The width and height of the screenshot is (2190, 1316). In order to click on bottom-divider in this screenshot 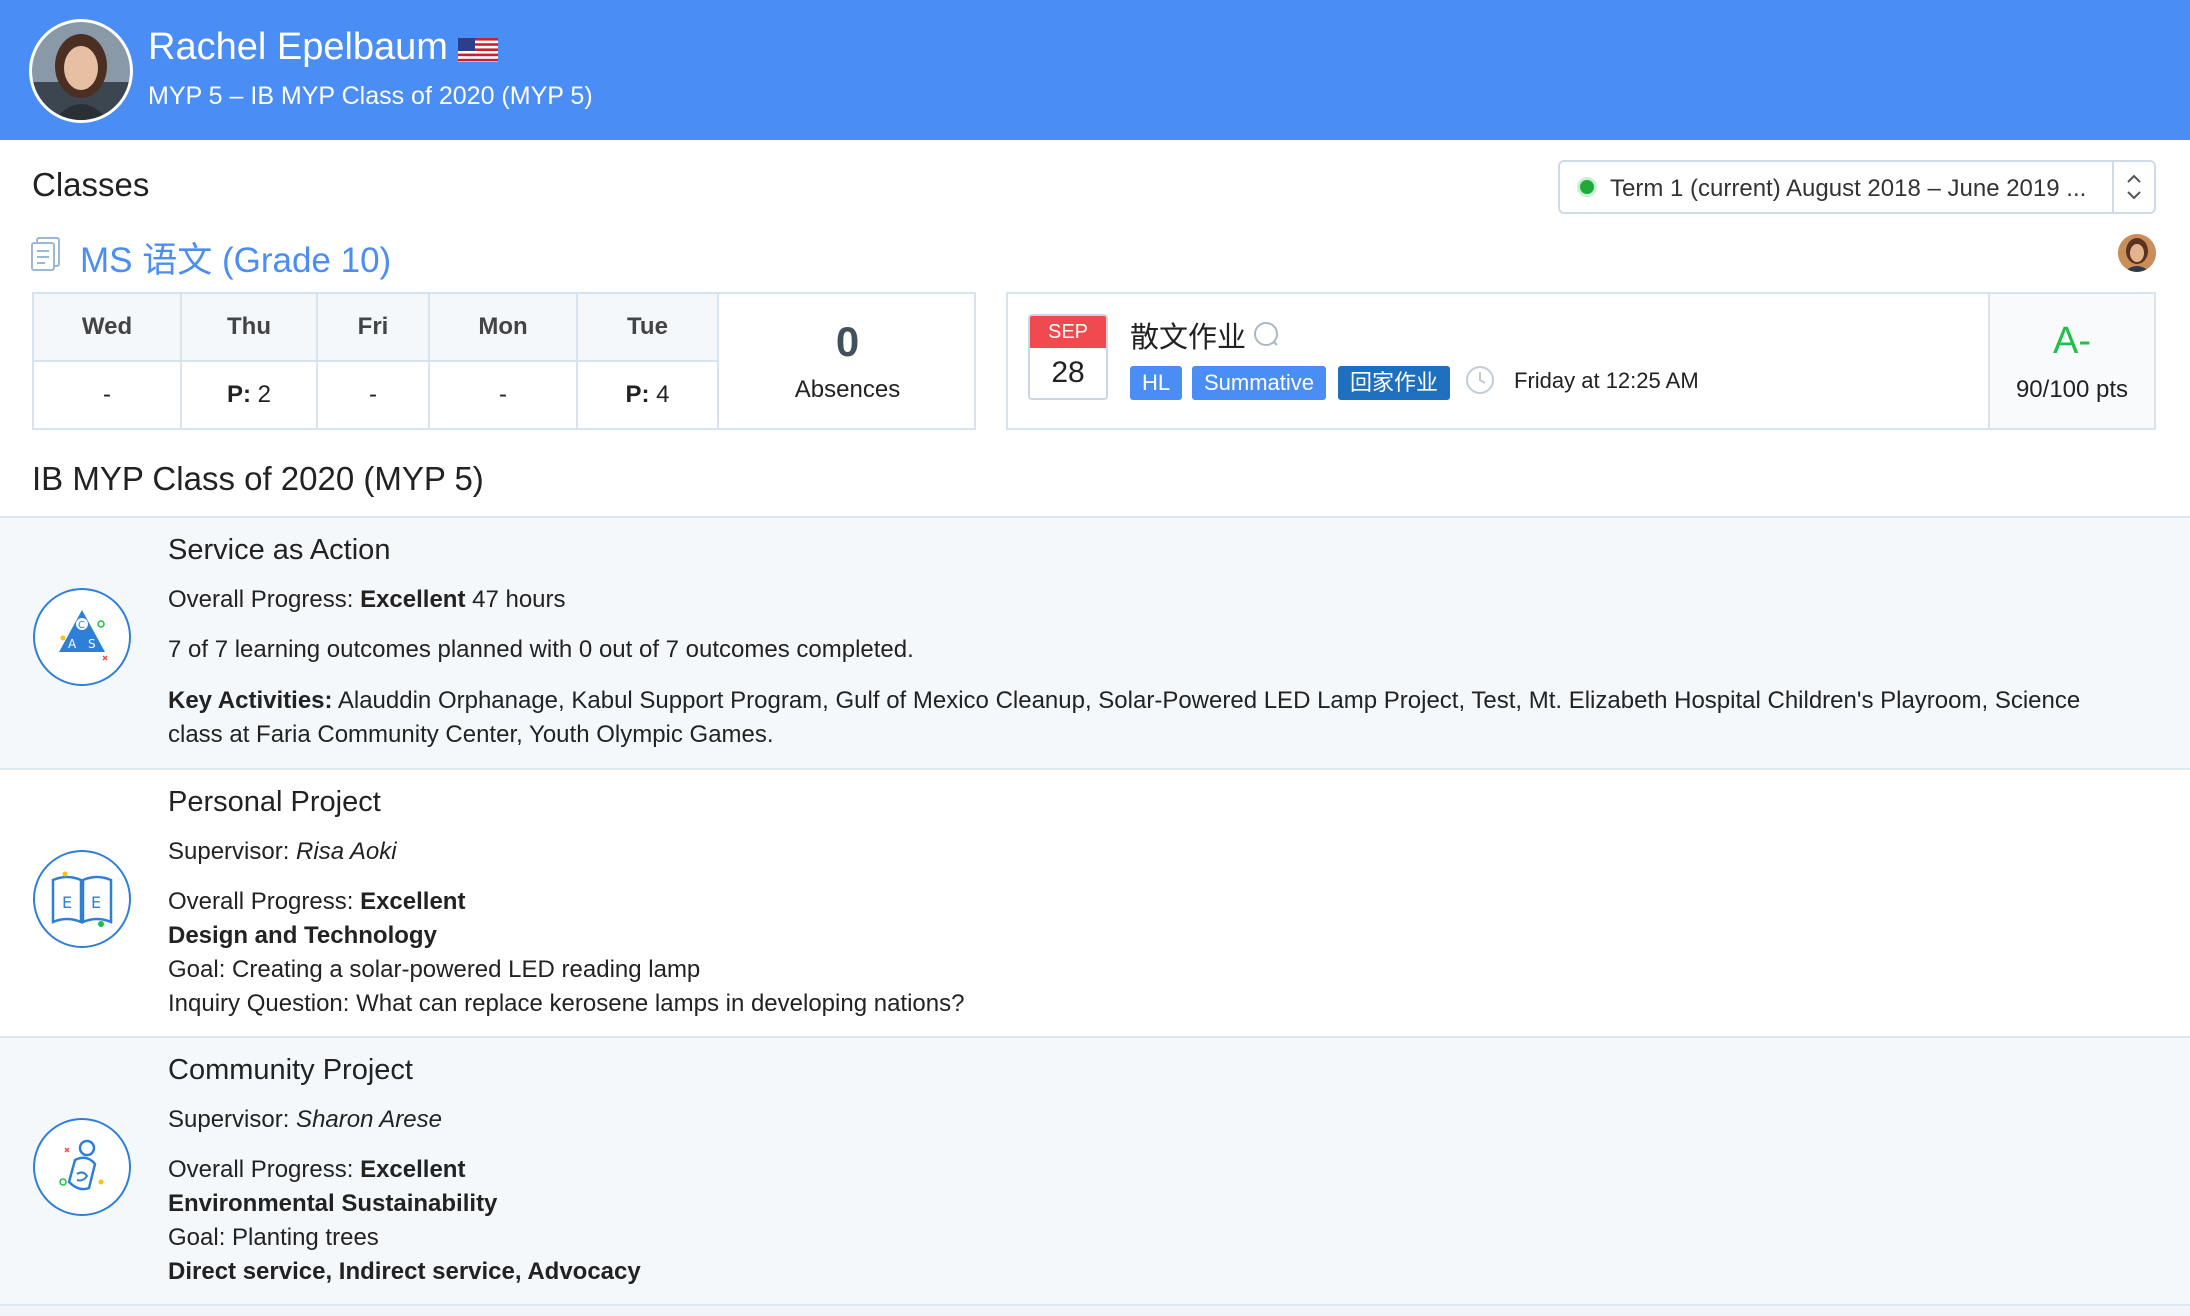, I will do `click(1095, 1310)`.